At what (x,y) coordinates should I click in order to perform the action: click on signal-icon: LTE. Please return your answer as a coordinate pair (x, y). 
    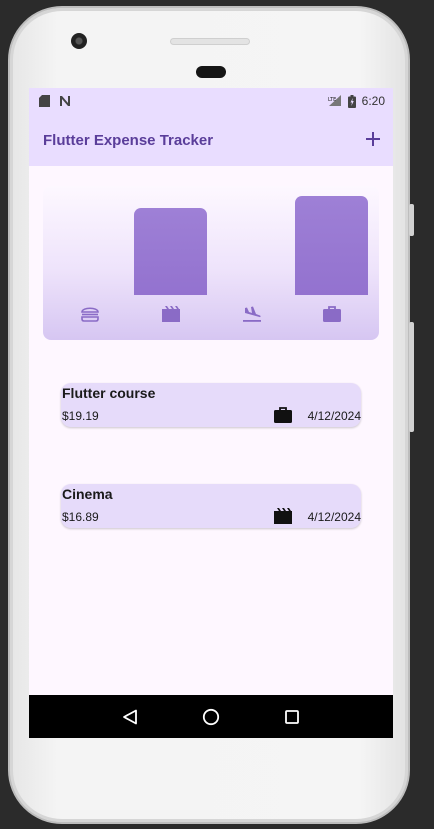
    Looking at the image, I should click on (334, 100).